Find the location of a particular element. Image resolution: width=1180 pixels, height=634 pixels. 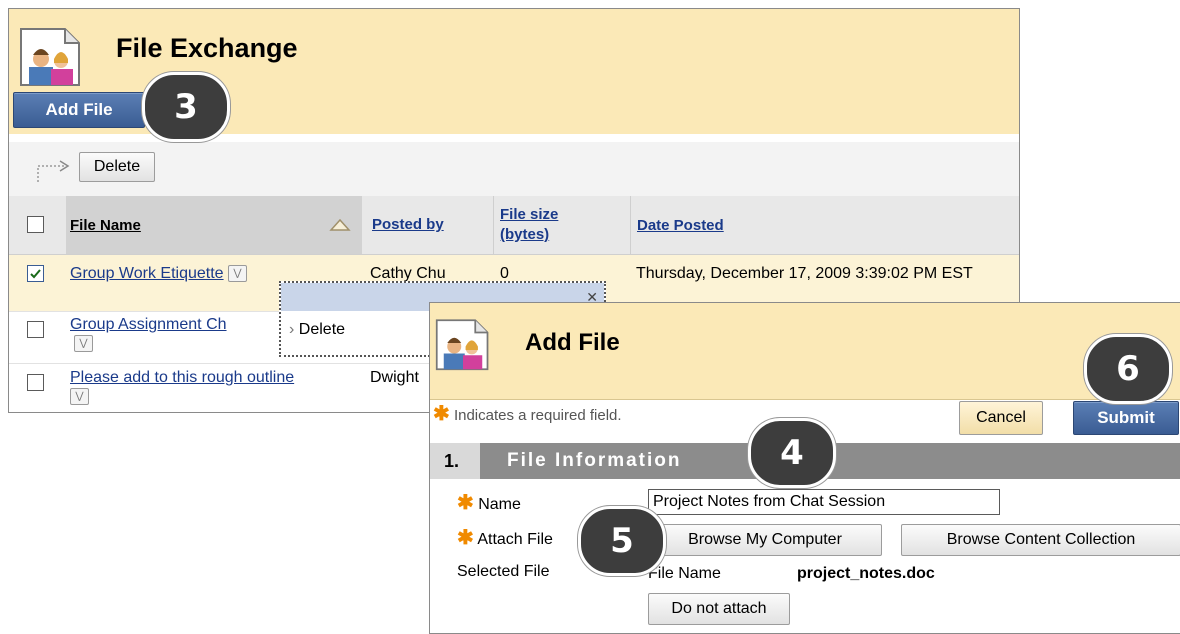

checkmark-icon is located at coordinates (35, 274).